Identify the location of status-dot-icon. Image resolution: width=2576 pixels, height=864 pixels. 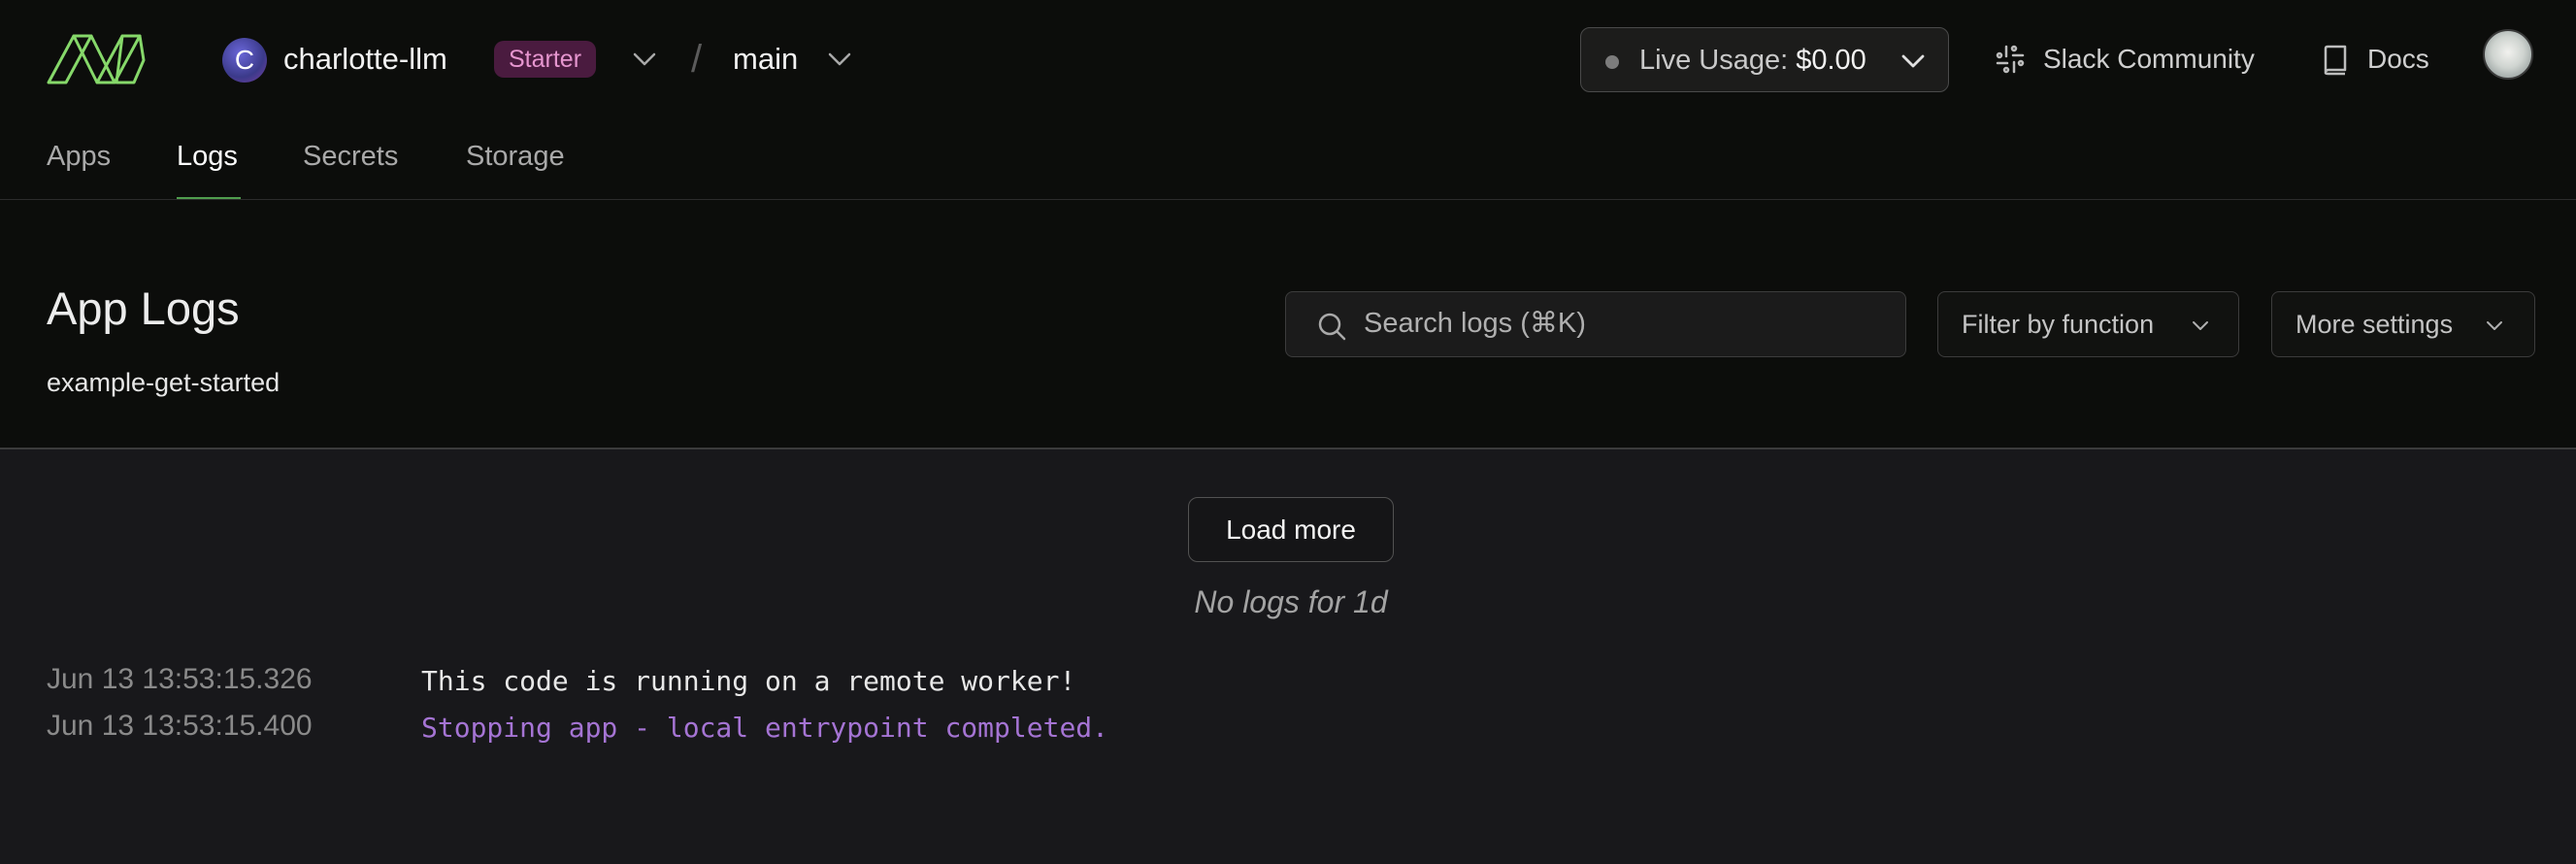
(1612, 62).